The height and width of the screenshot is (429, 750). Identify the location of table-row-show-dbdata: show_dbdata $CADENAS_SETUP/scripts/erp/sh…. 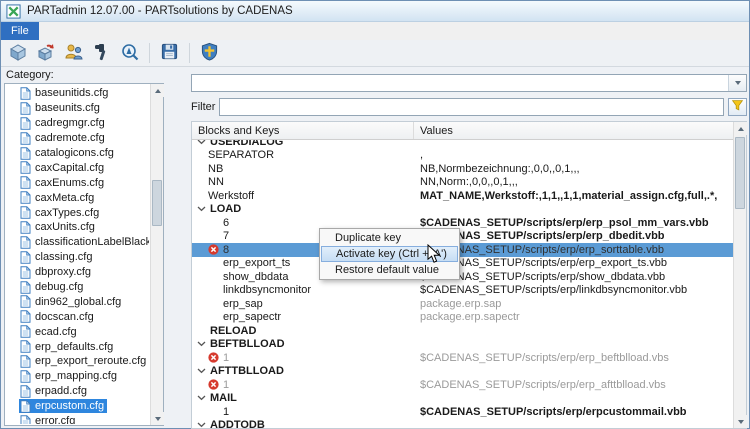
(462, 277).